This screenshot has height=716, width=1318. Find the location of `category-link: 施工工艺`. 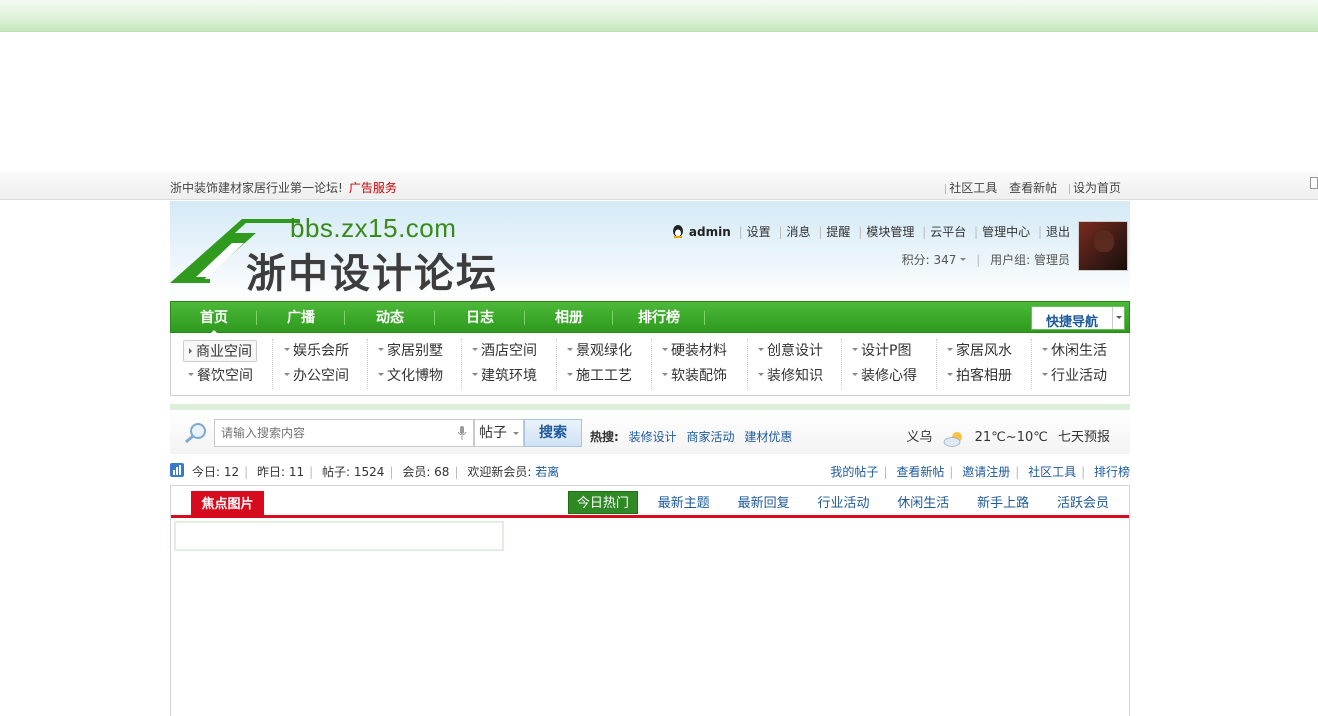

category-link: 施工工艺 is located at coordinates (598, 376).